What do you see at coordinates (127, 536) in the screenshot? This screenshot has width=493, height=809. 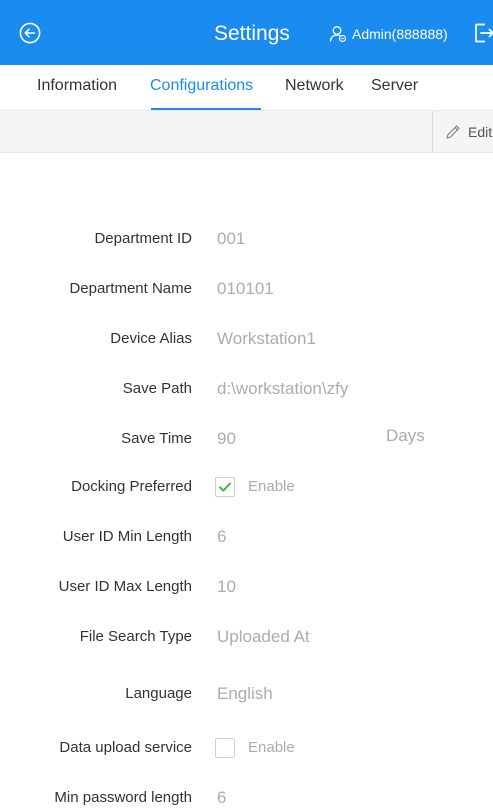 I see `user-id-min-length-label: User ID Min Length` at bounding box center [127, 536].